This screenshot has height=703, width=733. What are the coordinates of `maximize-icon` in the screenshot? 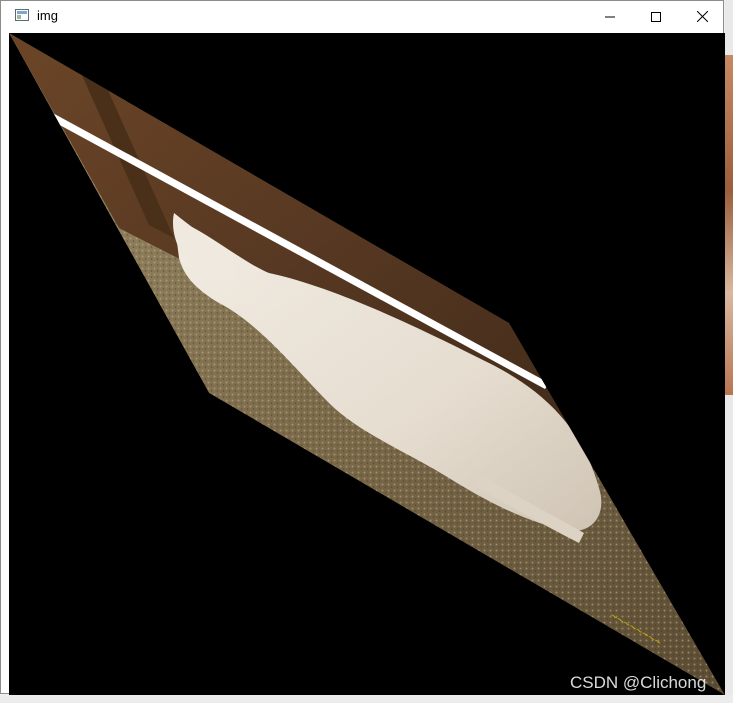 It's located at (656, 16).